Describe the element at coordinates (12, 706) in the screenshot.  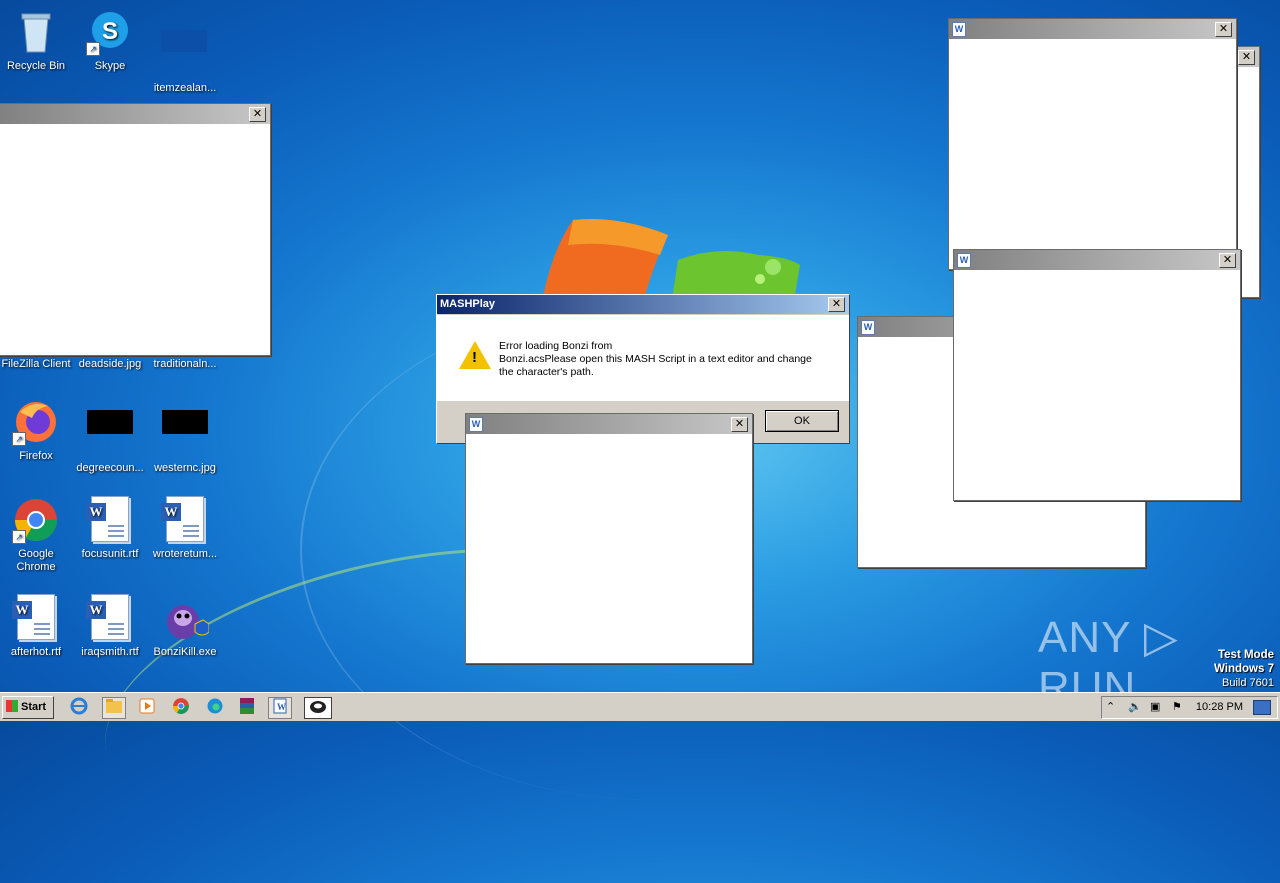
I see `windows-flag-icon` at that location.